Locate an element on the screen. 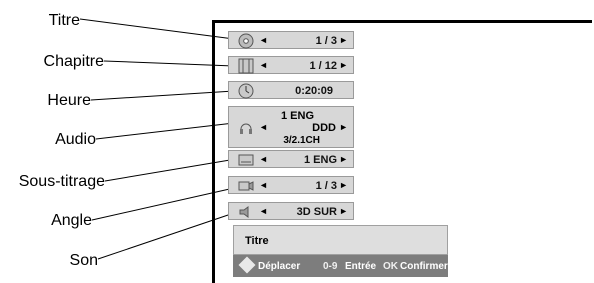 The width and height of the screenshot is (594, 283). legend-ok-key: OK is located at coordinates (390, 266).